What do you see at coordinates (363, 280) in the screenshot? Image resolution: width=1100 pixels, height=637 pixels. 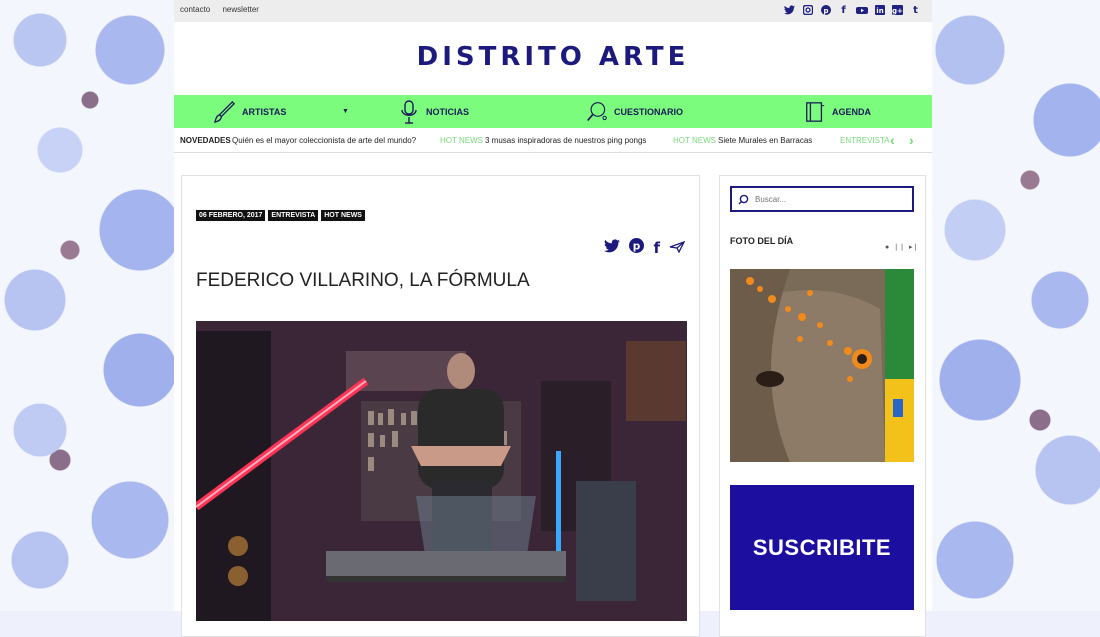 I see `article-title: FEDERICO VILLARINO, LA FÓRMULA` at bounding box center [363, 280].